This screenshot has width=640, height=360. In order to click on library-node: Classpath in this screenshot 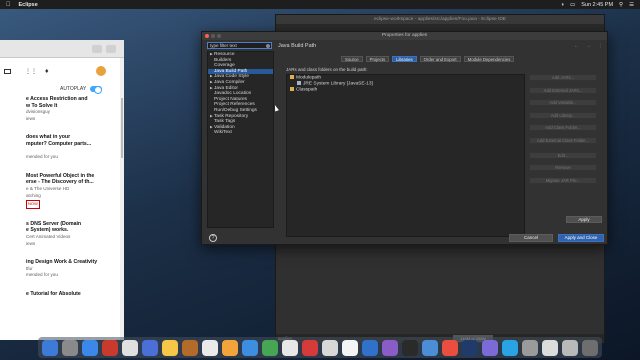, I will do `click(405, 90)`.